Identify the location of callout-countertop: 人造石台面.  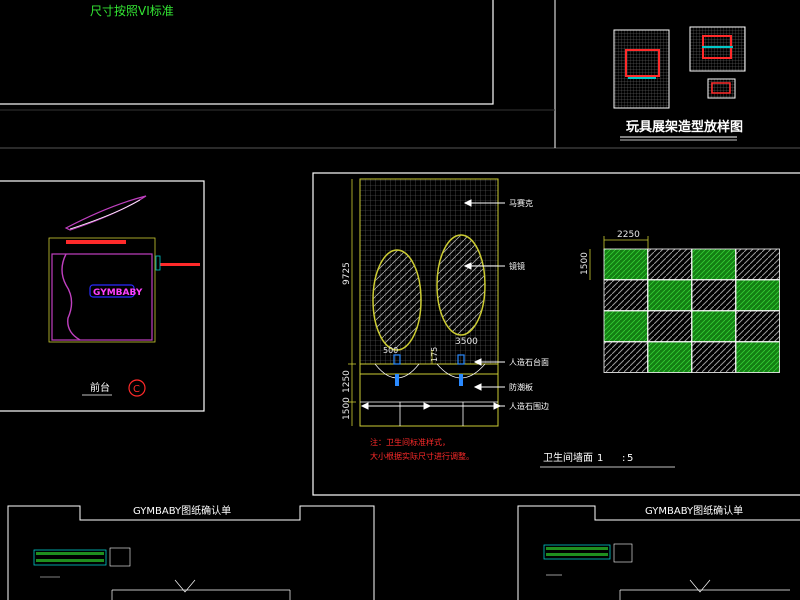
(529, 362).